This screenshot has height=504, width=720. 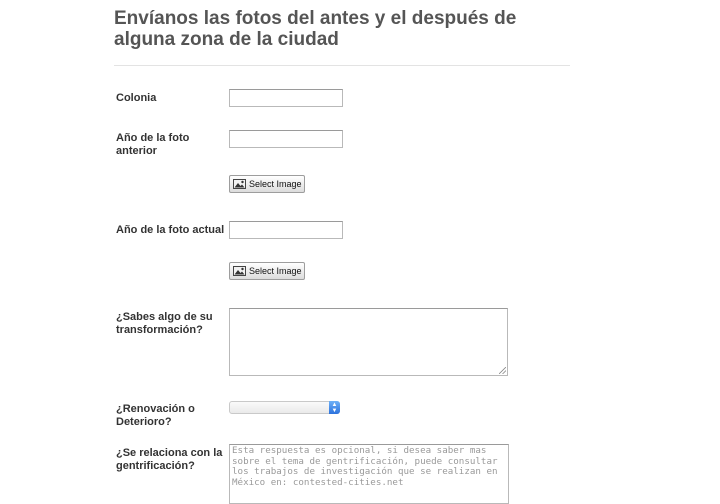 What do you see at coordinates (368, 342) in the screenshot?
I see `transformacion-textarea` at bounding box center [368, 342].